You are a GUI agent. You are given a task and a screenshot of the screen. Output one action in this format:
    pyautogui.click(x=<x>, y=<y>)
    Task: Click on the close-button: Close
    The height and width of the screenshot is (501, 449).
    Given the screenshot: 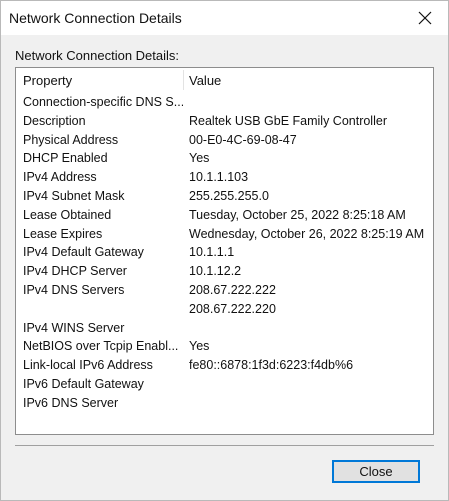 What is the action you would take?
    pyautogui.click(x=376, y=471)
    